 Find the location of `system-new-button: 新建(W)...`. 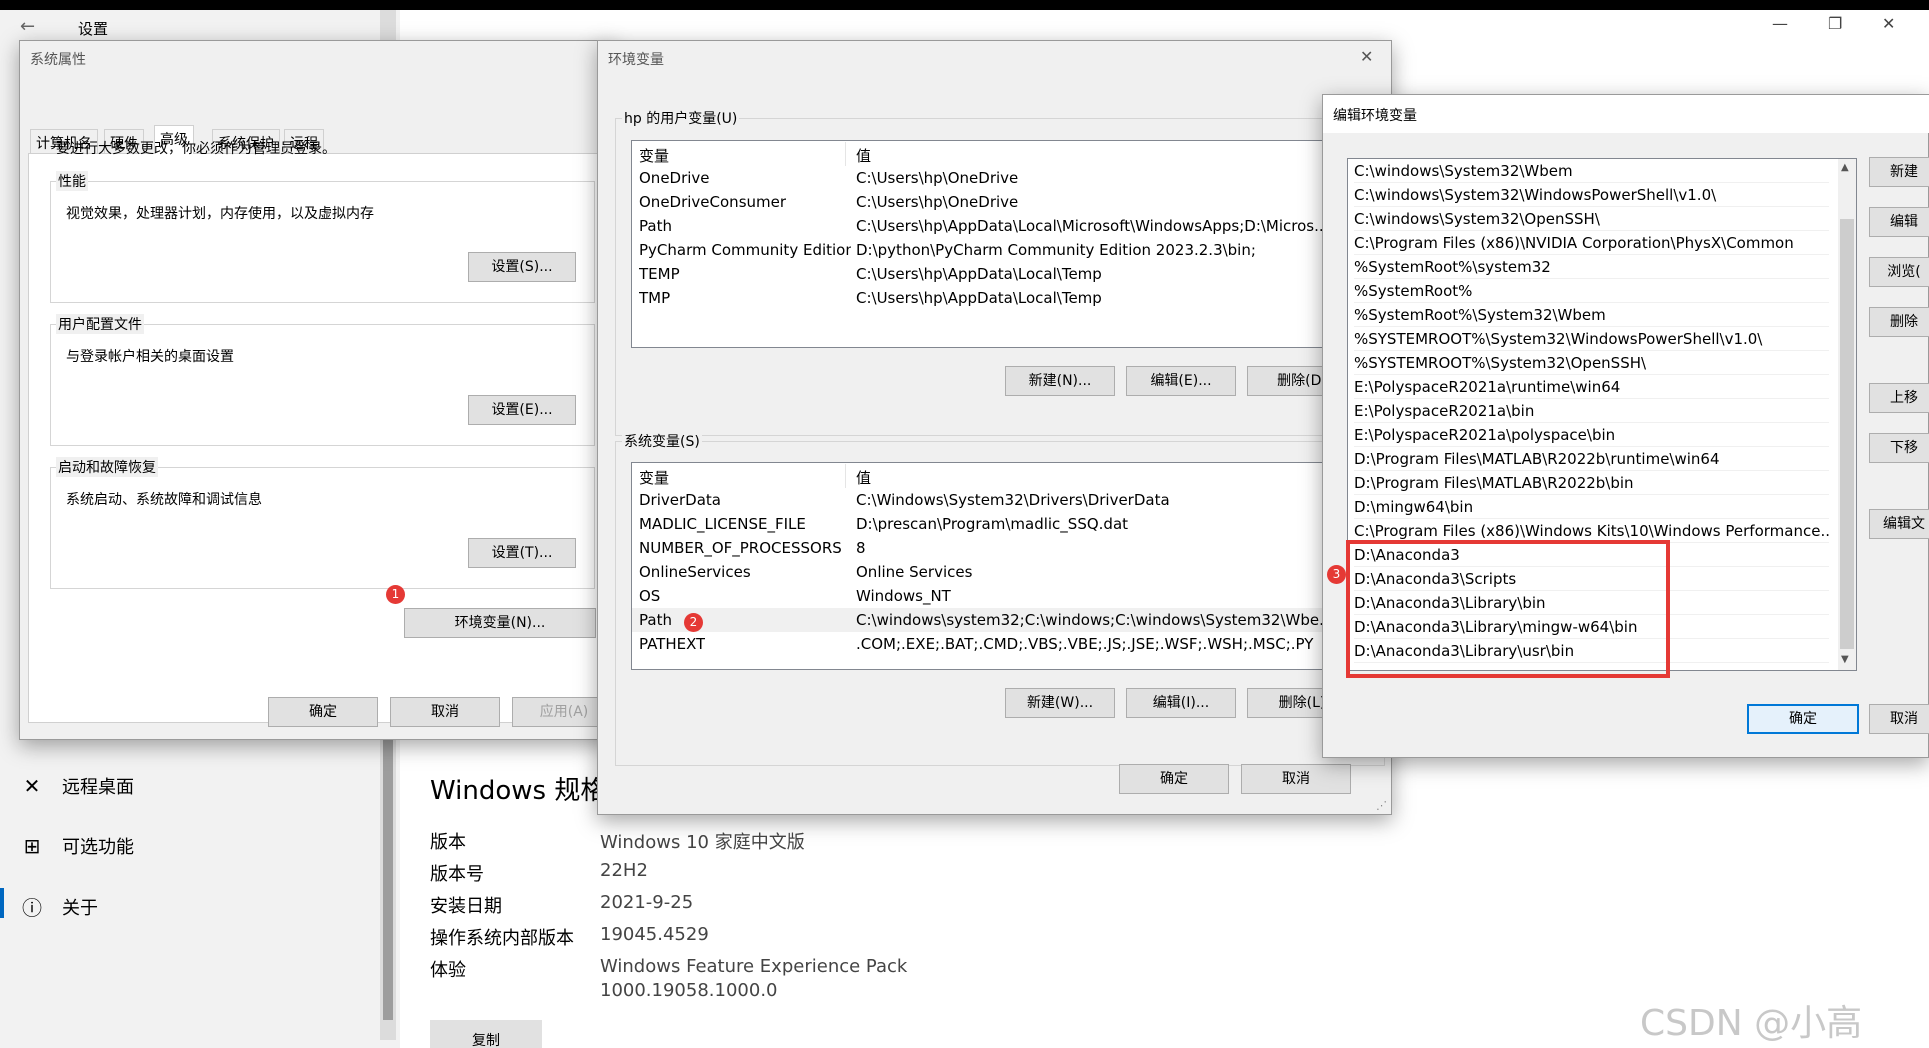

system-new-button: 新建(W)... is located at coordinates (1060, 703).